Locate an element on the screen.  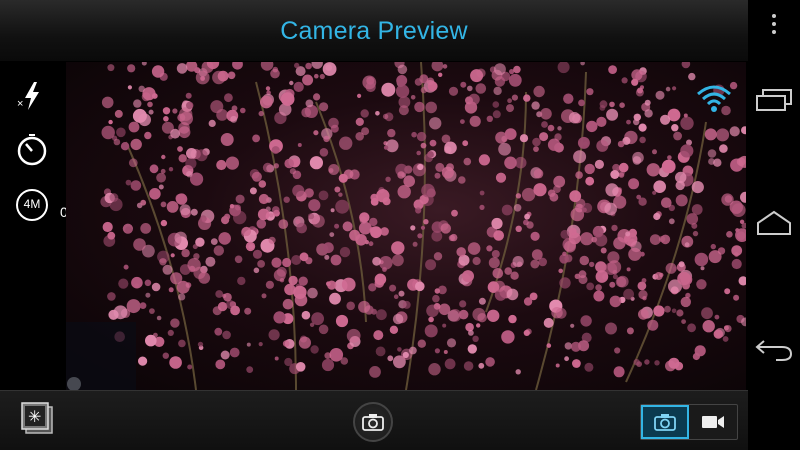
resolution-label: 4M is located at coordinates (32, 204).